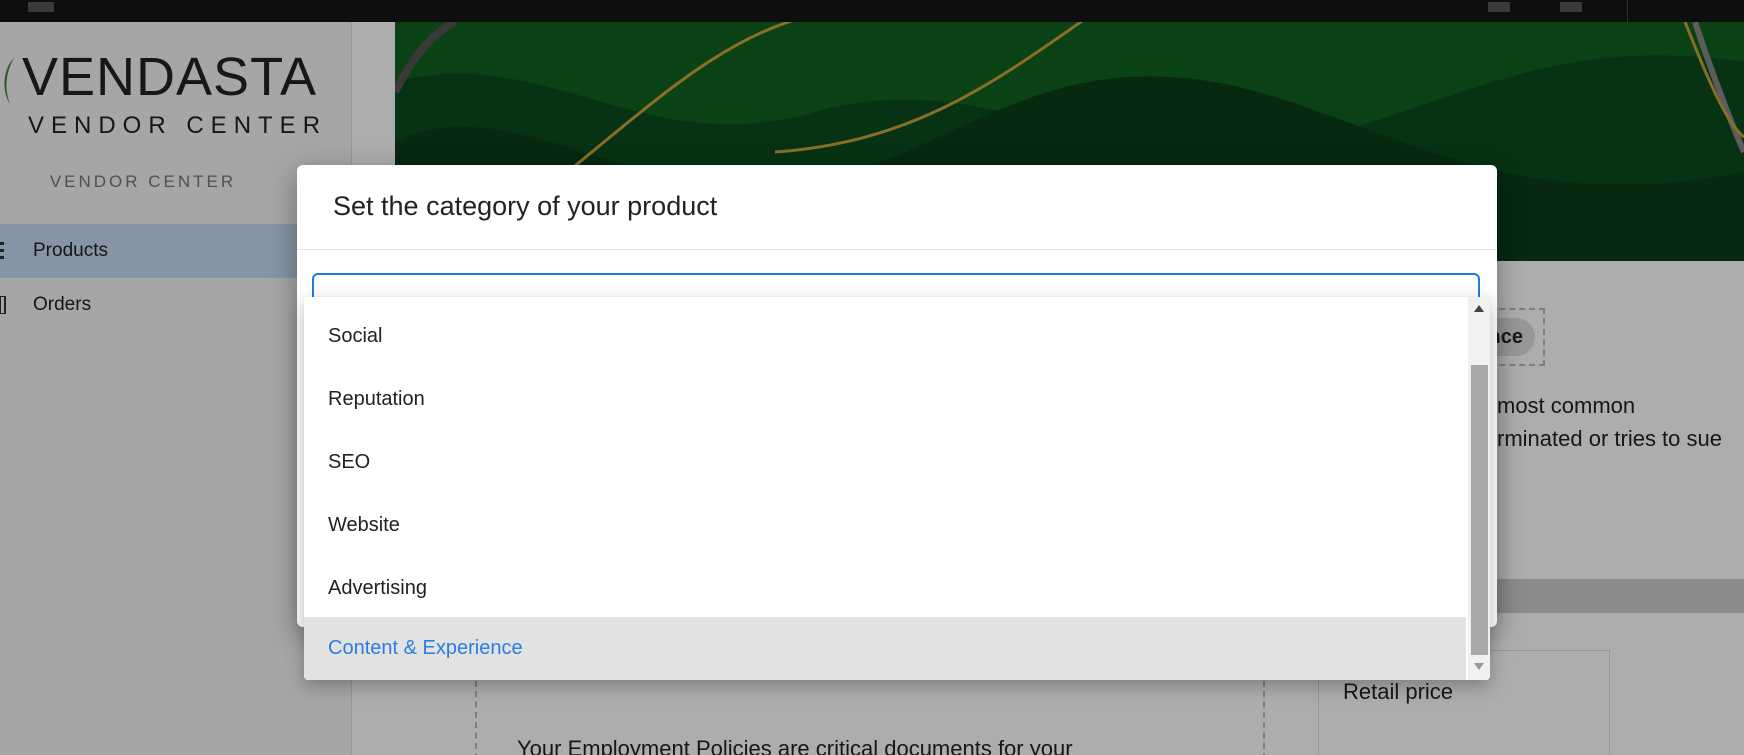 This screenshot has height=755, width=1744. I want to click on dialog-divider, so click(897, 249).